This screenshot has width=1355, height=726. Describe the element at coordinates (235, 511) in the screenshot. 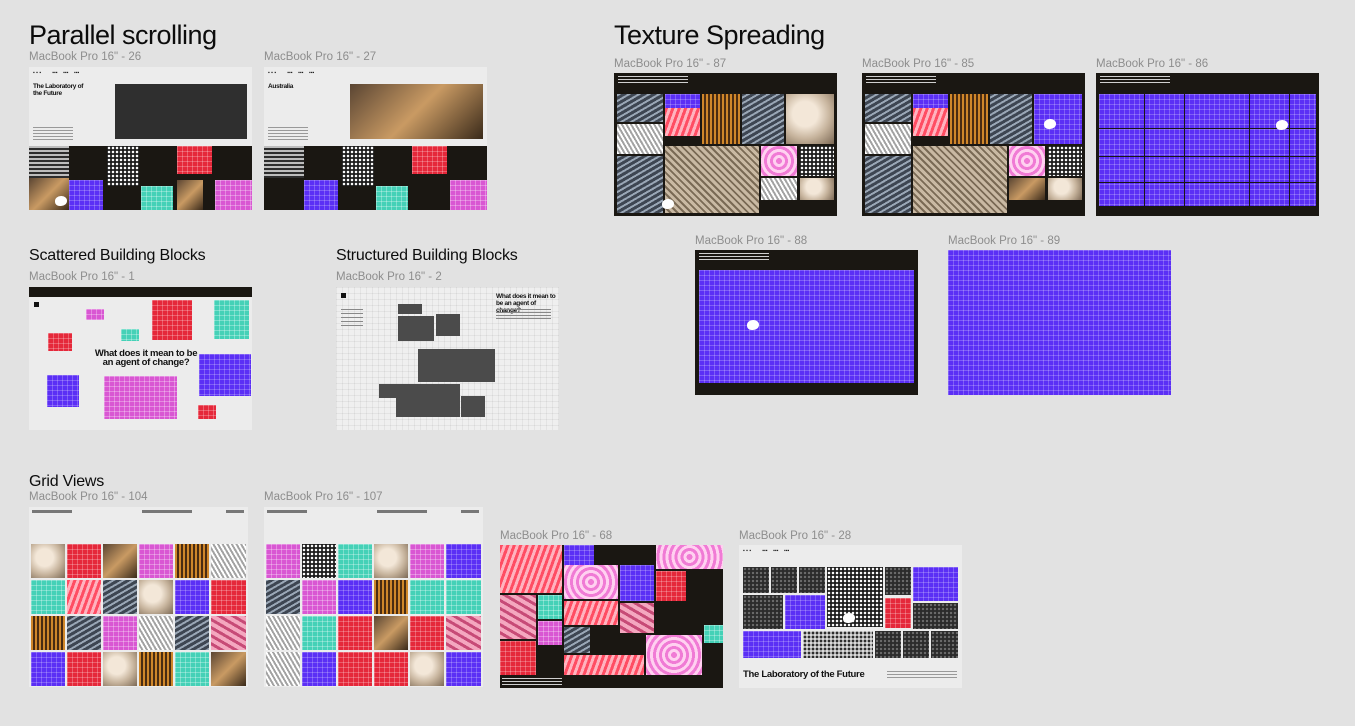

I see `frame-104-nav-right` at that location.